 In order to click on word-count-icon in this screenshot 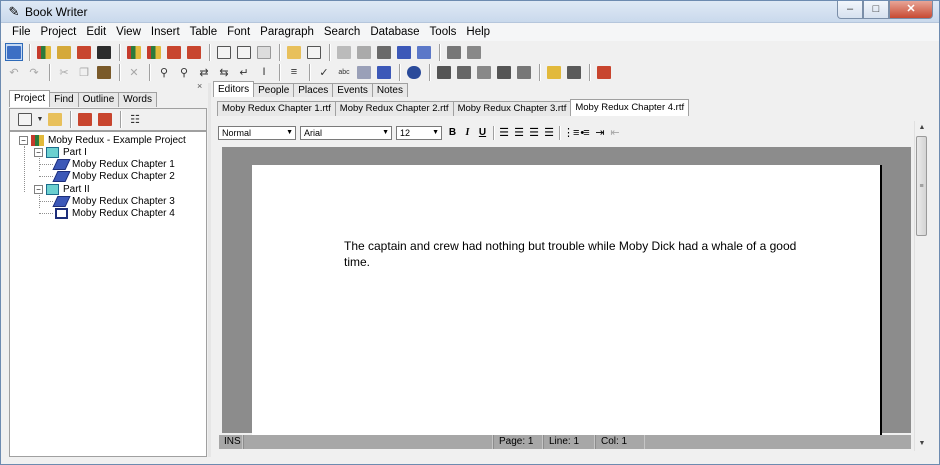, I will do `click(384, 72)`.